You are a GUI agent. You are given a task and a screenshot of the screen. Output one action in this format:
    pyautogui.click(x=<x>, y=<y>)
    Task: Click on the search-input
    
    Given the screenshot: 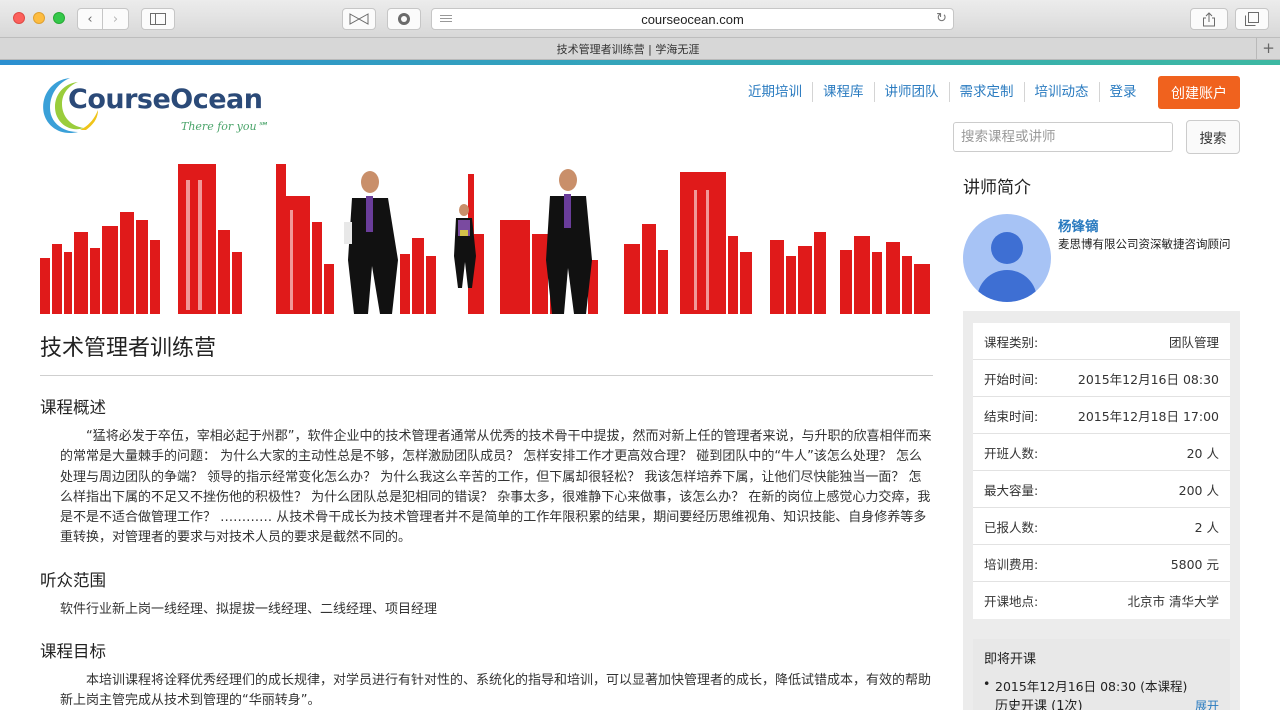 What is the action you would take?
    pyautogui.click(x=1063, y=137)
    